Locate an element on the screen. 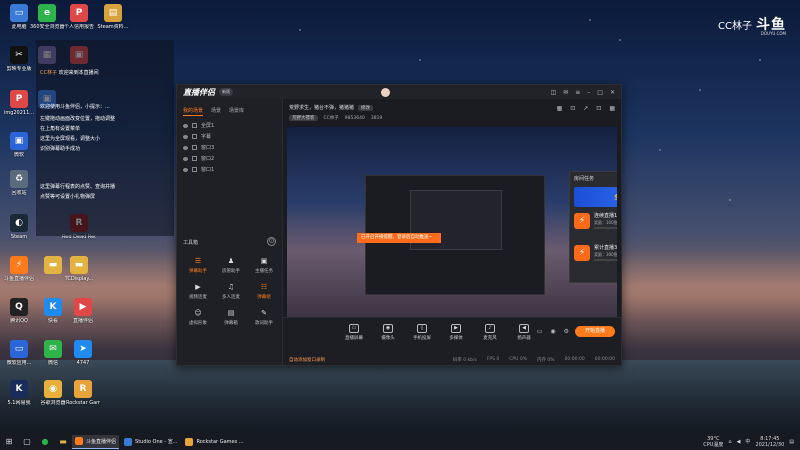 This screenshot has height=450, width=800. tool-button: ▶ 视频连麦 is located at coordinates (198, 291).